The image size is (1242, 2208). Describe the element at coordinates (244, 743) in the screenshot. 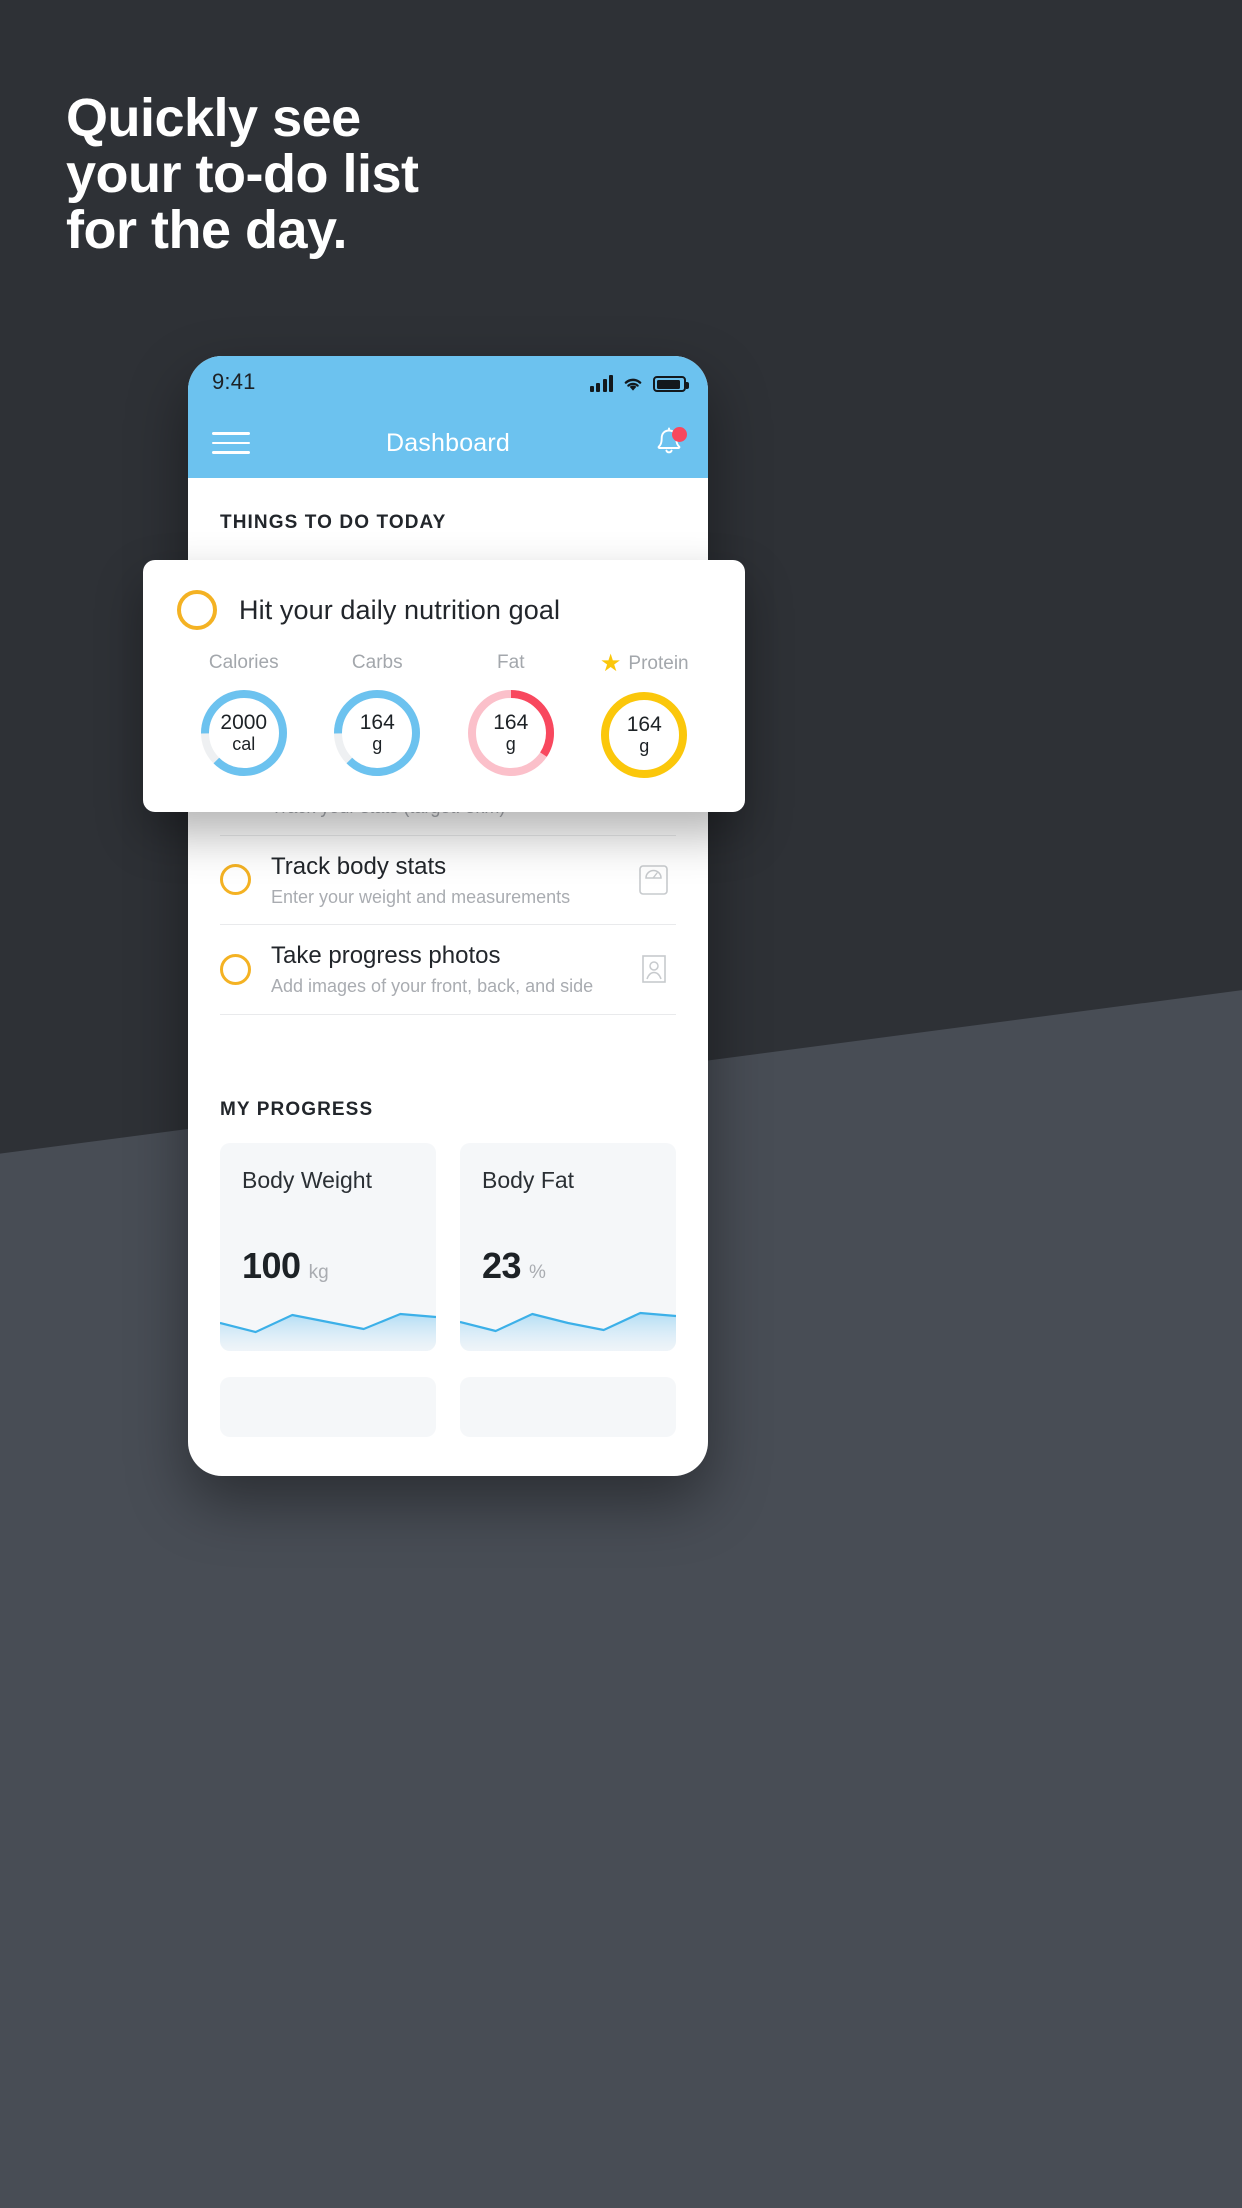

I see `macro-unit: cal` at that location.